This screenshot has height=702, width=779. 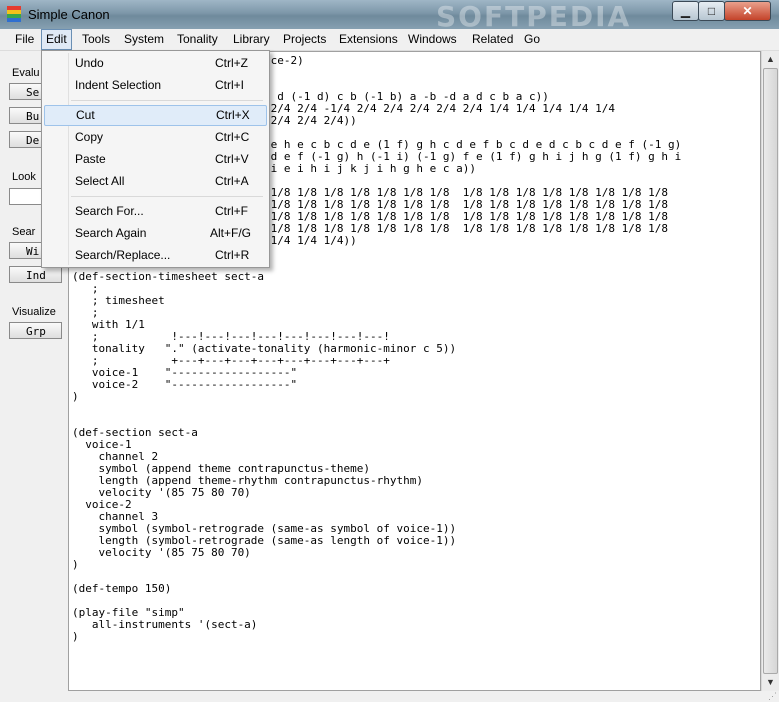 What do you see at coordinates (24, 39) in the screenshot?
I see `menu-file: File` at bounding box center [24, 39].